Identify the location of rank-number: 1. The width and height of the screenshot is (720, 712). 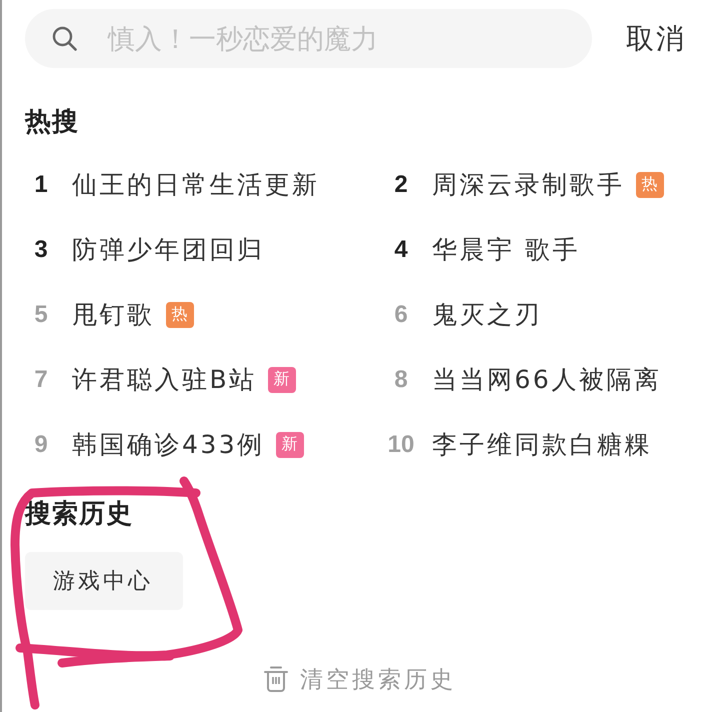
(41, 184).